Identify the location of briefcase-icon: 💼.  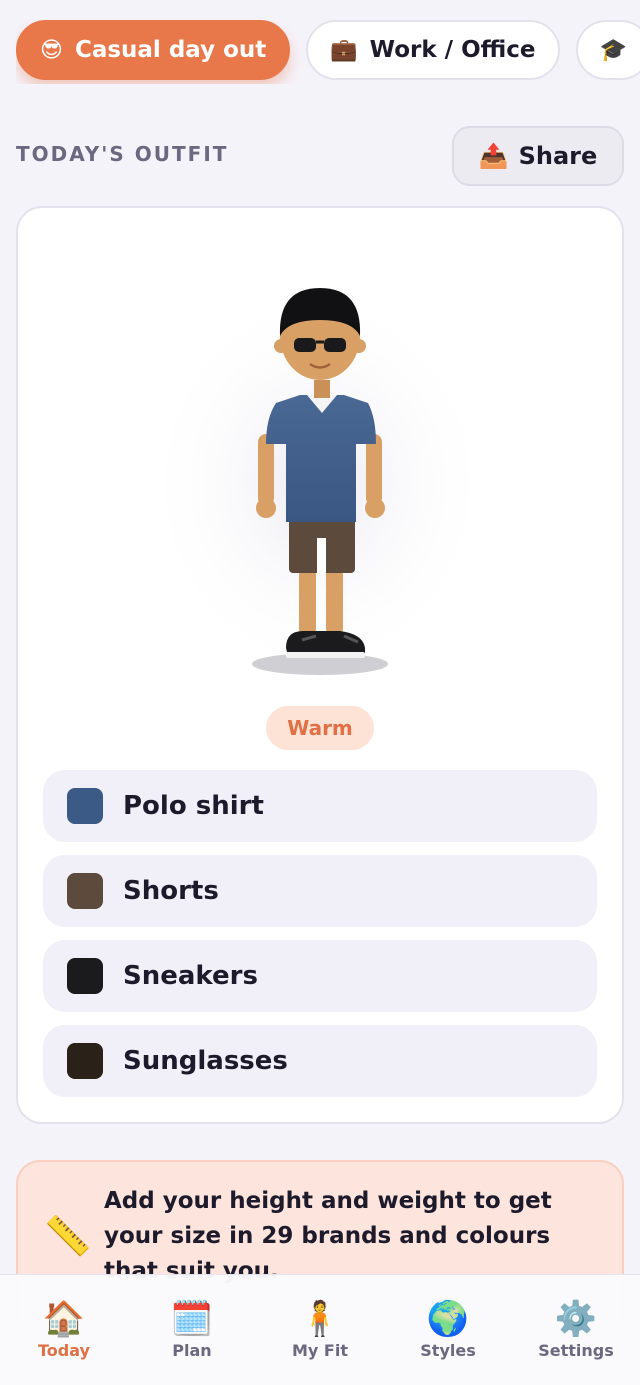
(344, 50).